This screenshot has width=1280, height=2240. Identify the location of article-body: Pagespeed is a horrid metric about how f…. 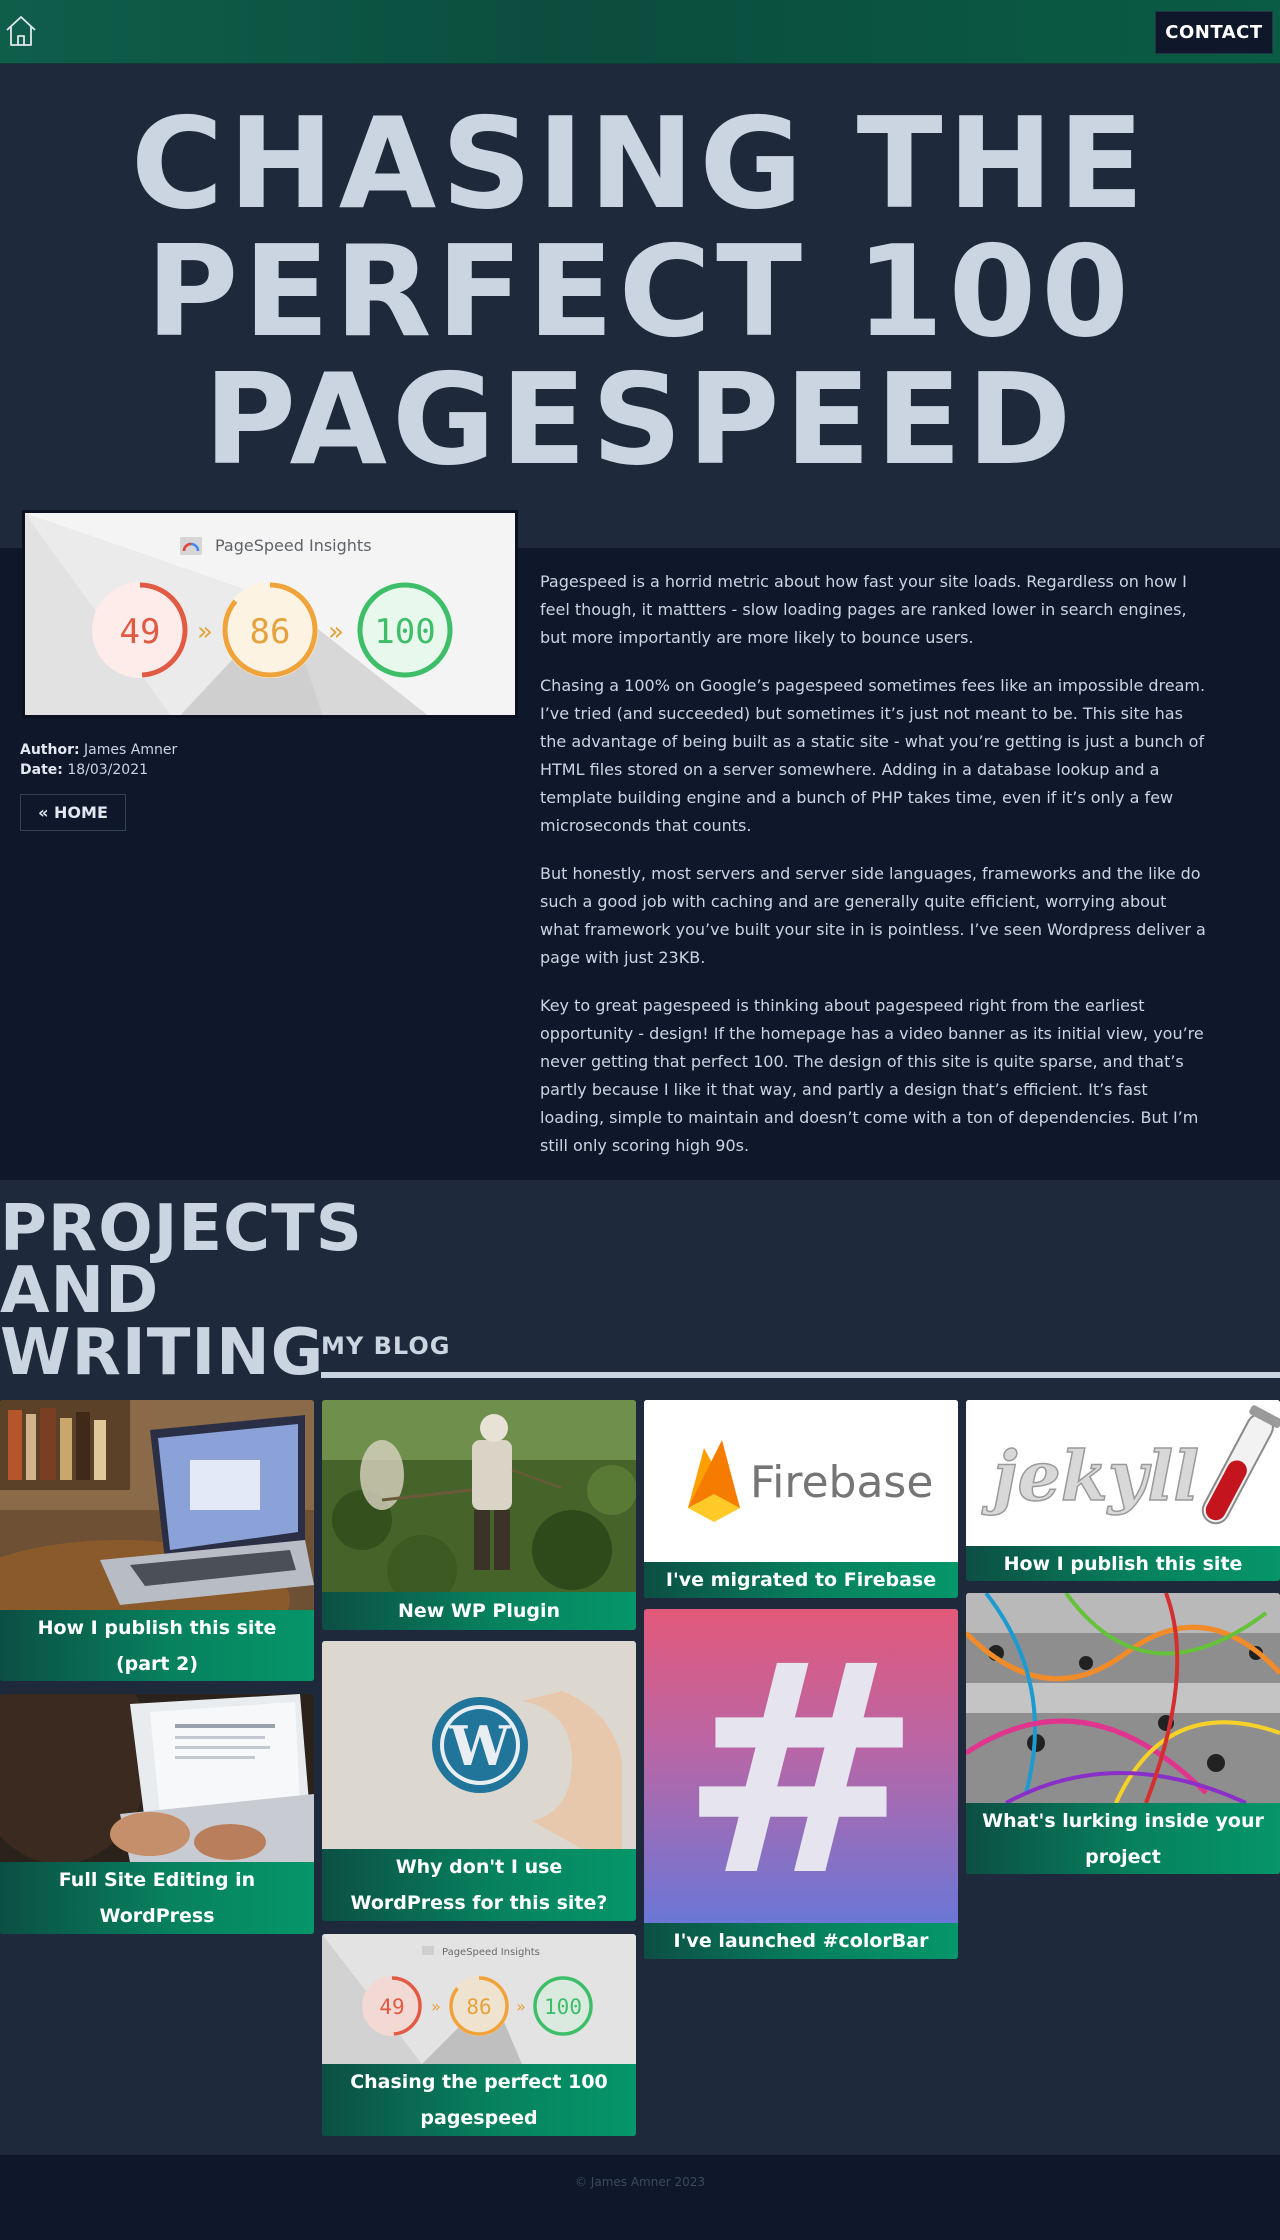
(873, 874).